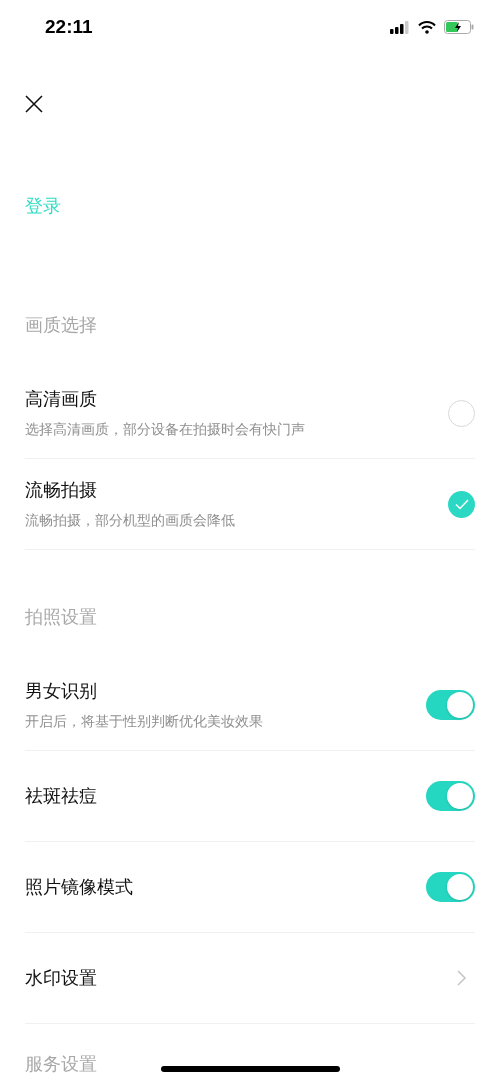 The image size is (500, 1082). Describe the element at coordinates (427, 27) in the screenshot. I see `wifi-icon` at that location.